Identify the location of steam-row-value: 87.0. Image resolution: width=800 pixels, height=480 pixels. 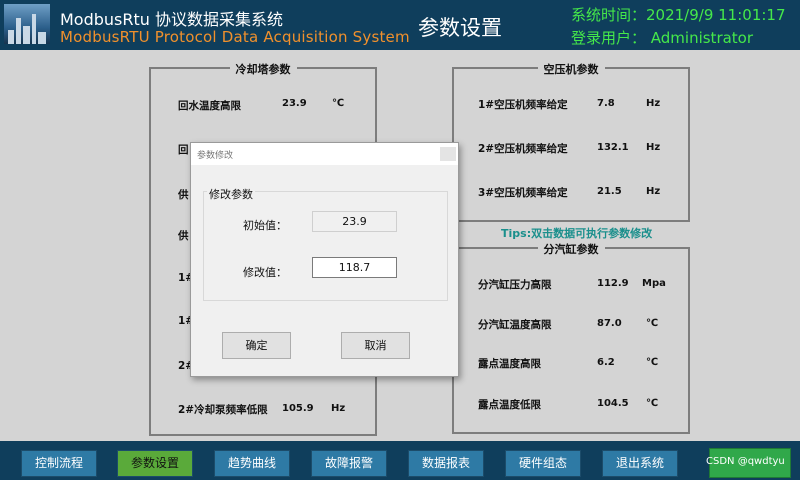
(609, 323).